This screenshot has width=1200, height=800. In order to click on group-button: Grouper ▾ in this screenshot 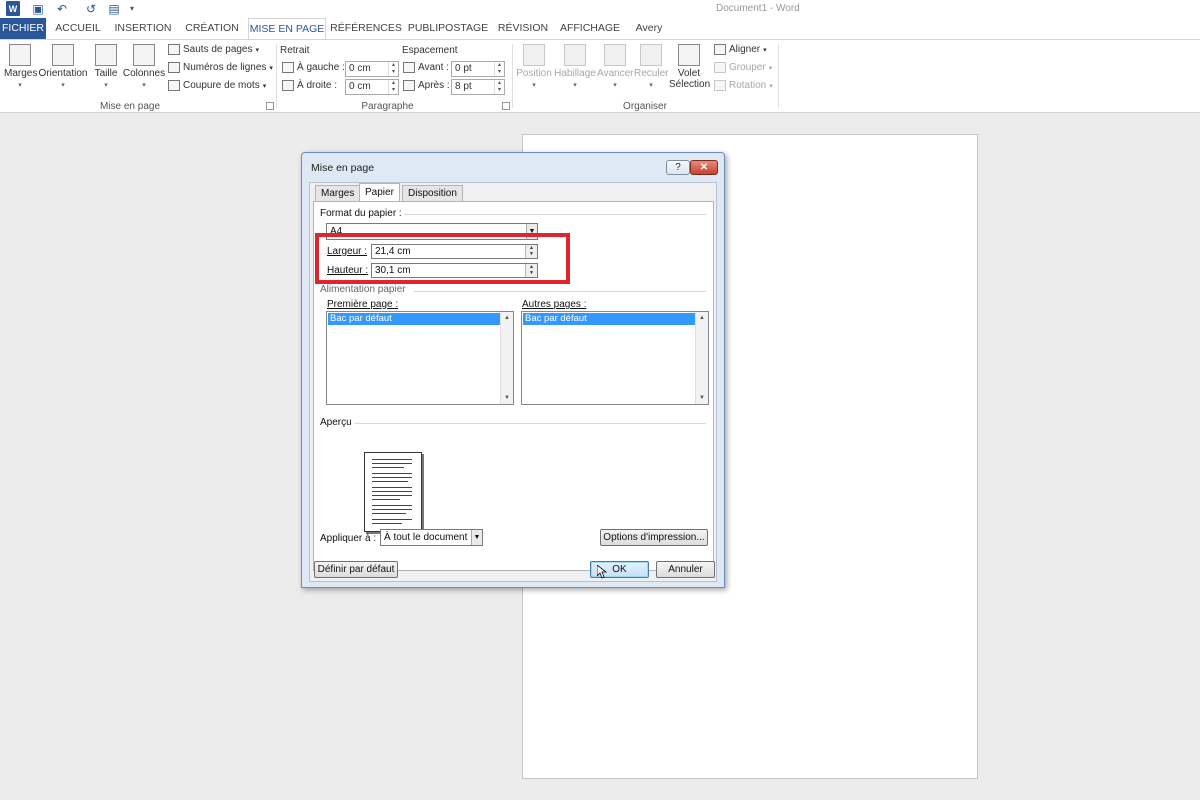, I will do `click(743, 67)`.